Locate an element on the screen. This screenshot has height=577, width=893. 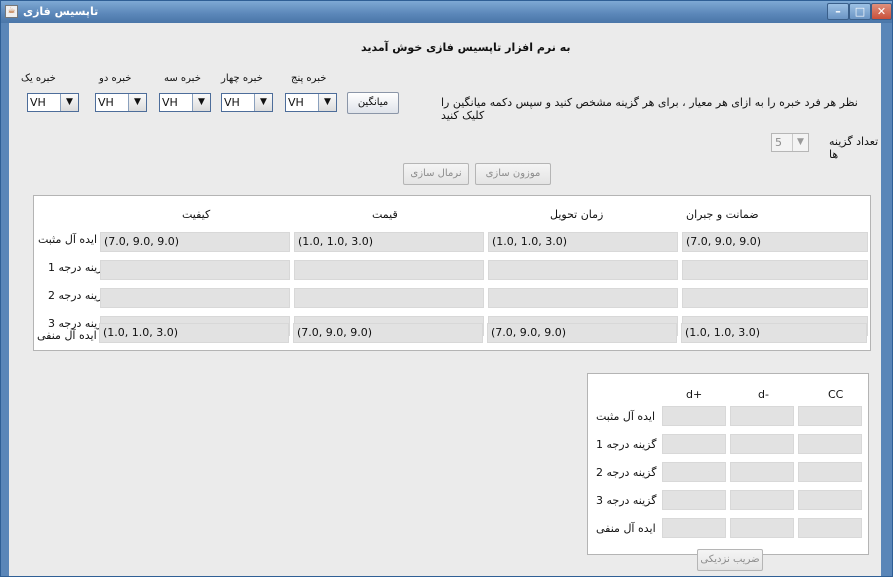
java-app-icon: ☕ is located at coordinates (11, 11).